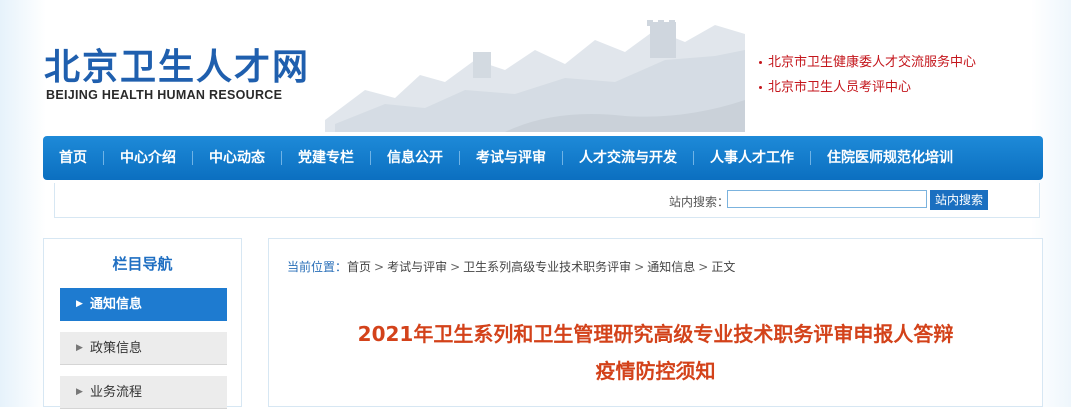  What do you see at coordinates (628, 158) in the screenshot?
I see `nav-item-talent-exchange: 人才交流与开发` at bounding box center [628, 158].